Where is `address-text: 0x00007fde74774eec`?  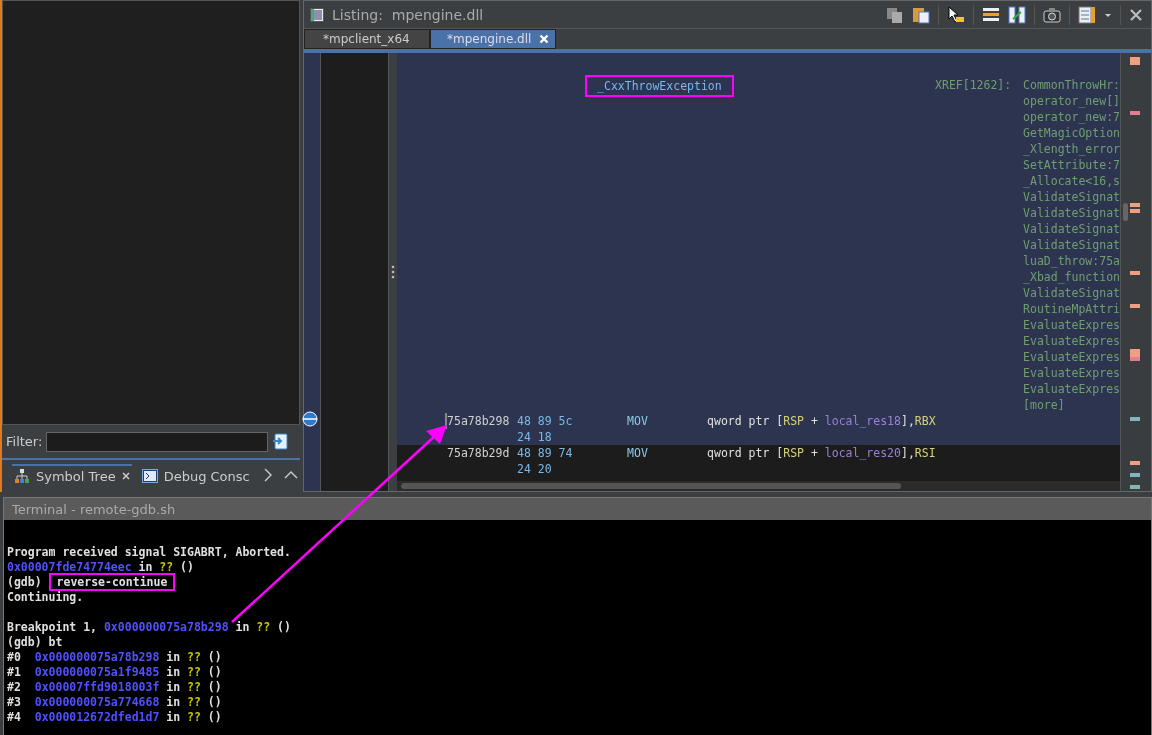 address-text: 0x00007fde74774eec is located at coordinates (69, 567).